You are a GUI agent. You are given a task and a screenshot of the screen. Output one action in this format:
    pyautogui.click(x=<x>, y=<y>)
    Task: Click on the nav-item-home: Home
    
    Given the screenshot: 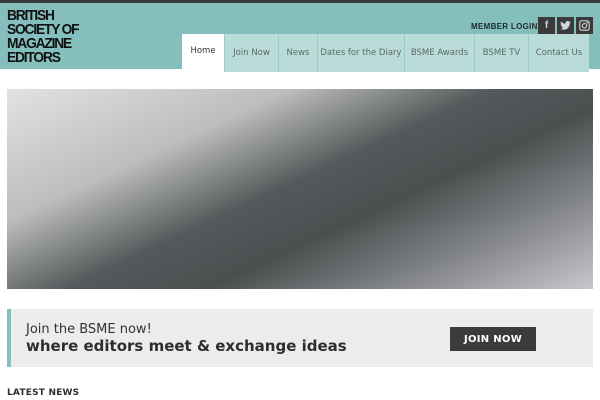 What is the action you would take?
    pyautogui.click(x=203, y=53)
    